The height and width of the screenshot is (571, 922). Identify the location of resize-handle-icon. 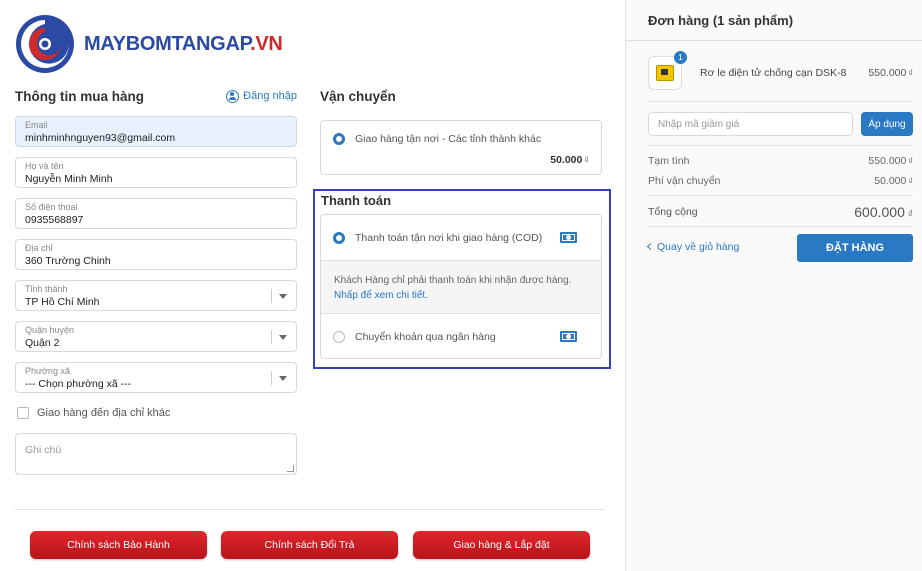
(290, 468).